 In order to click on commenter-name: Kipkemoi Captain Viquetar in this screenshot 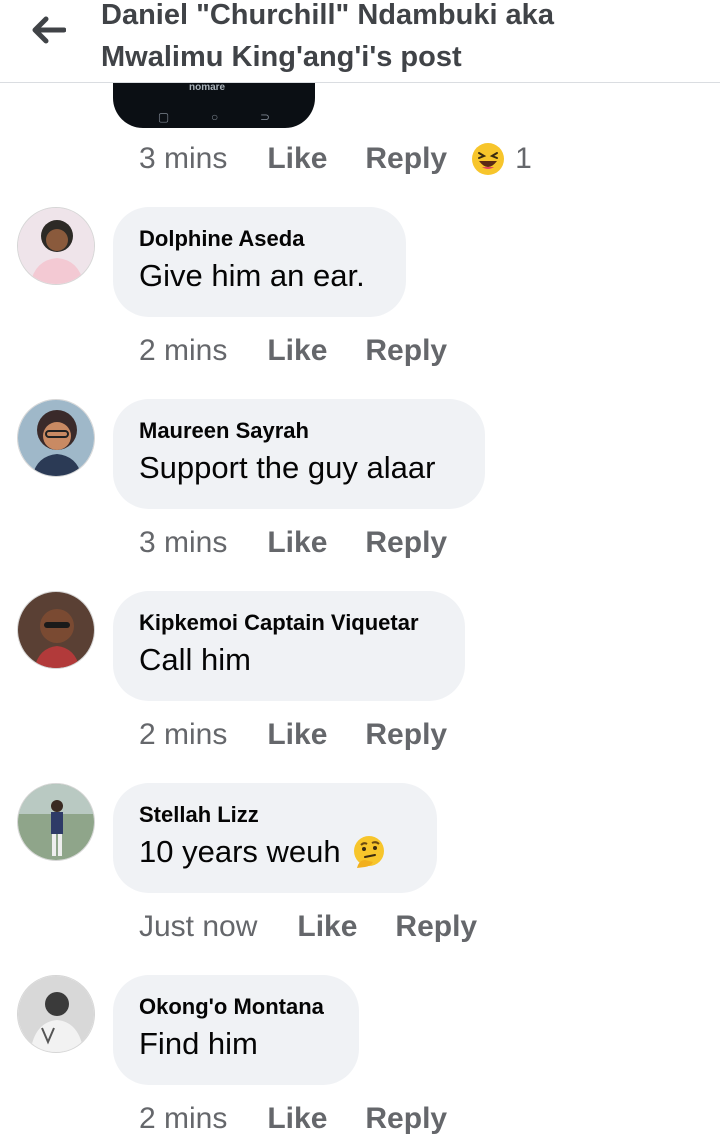, I will do `click(289, 623)`.